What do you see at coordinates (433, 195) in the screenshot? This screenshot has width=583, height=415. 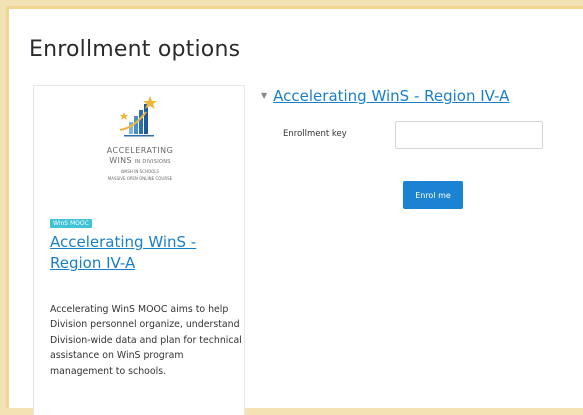 I see `enrol-me-button: Enrol me` at bounding box center [433, 195].